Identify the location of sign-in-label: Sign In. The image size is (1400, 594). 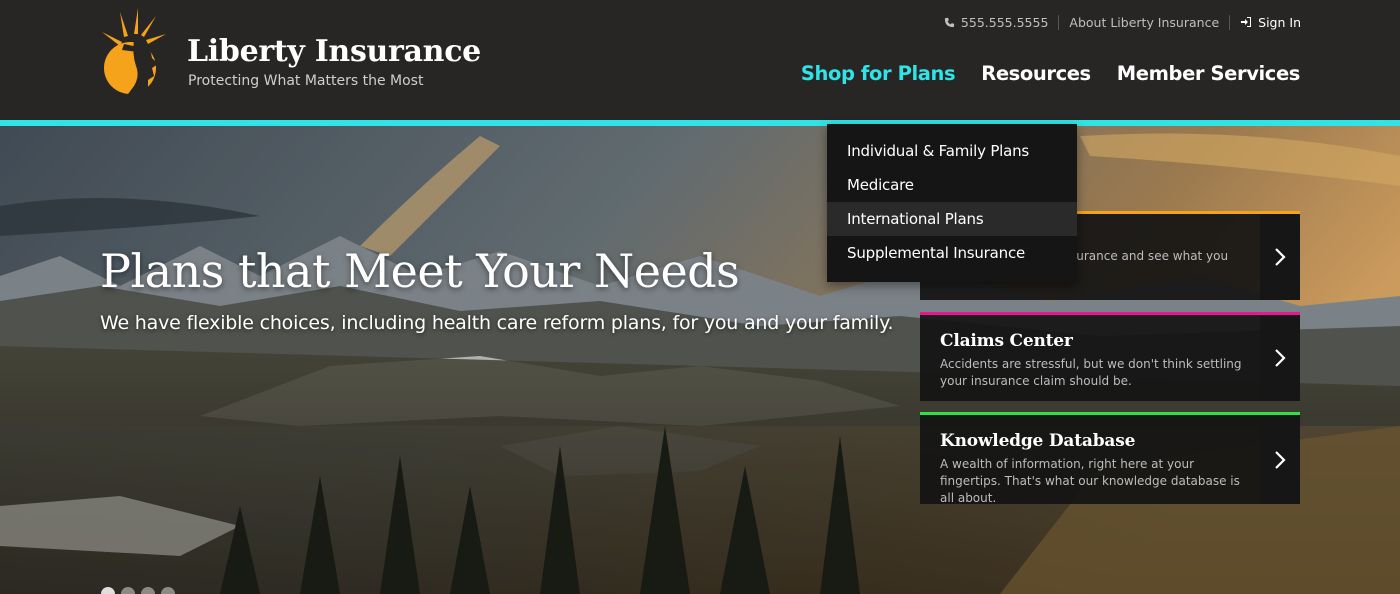
(1279, 22).